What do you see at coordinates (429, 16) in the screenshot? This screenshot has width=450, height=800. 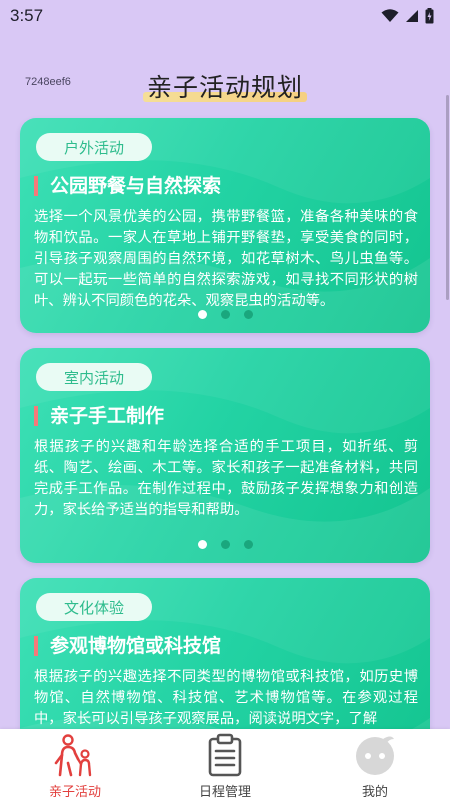 I see `battery-icon` at bounding box center [429, 16].